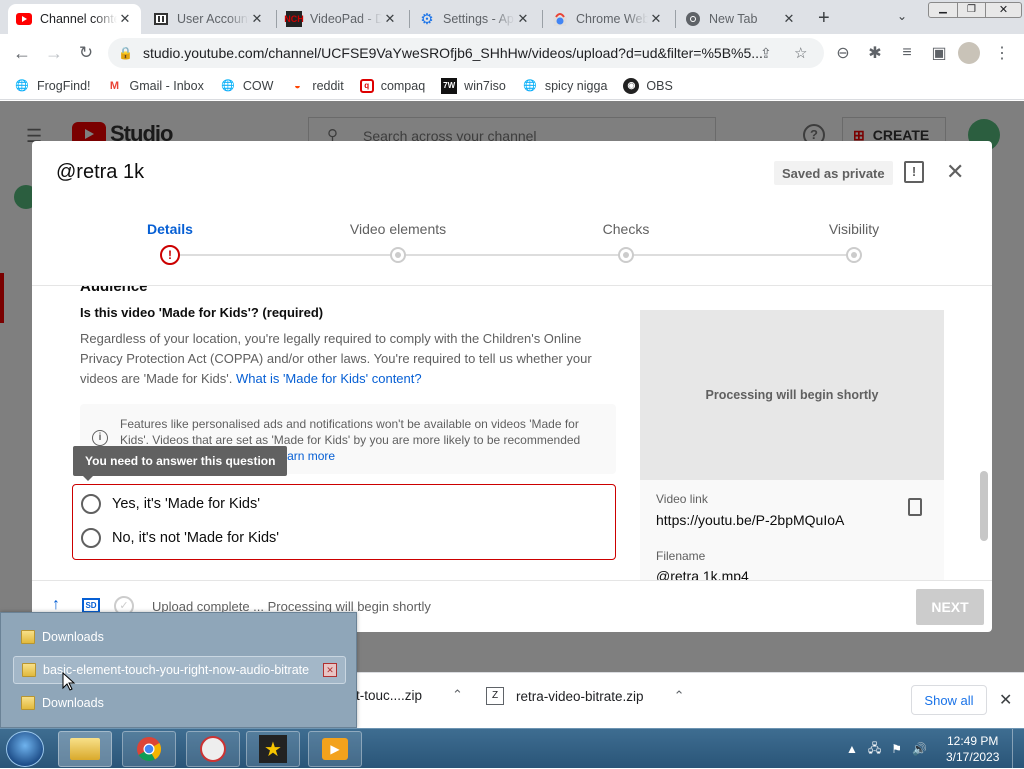 The width and height of the screenshot is (1024, 769). Describe the element at coordinates (22, 86) in the screenshot. I see `globe-icon: 🌐` at that location.